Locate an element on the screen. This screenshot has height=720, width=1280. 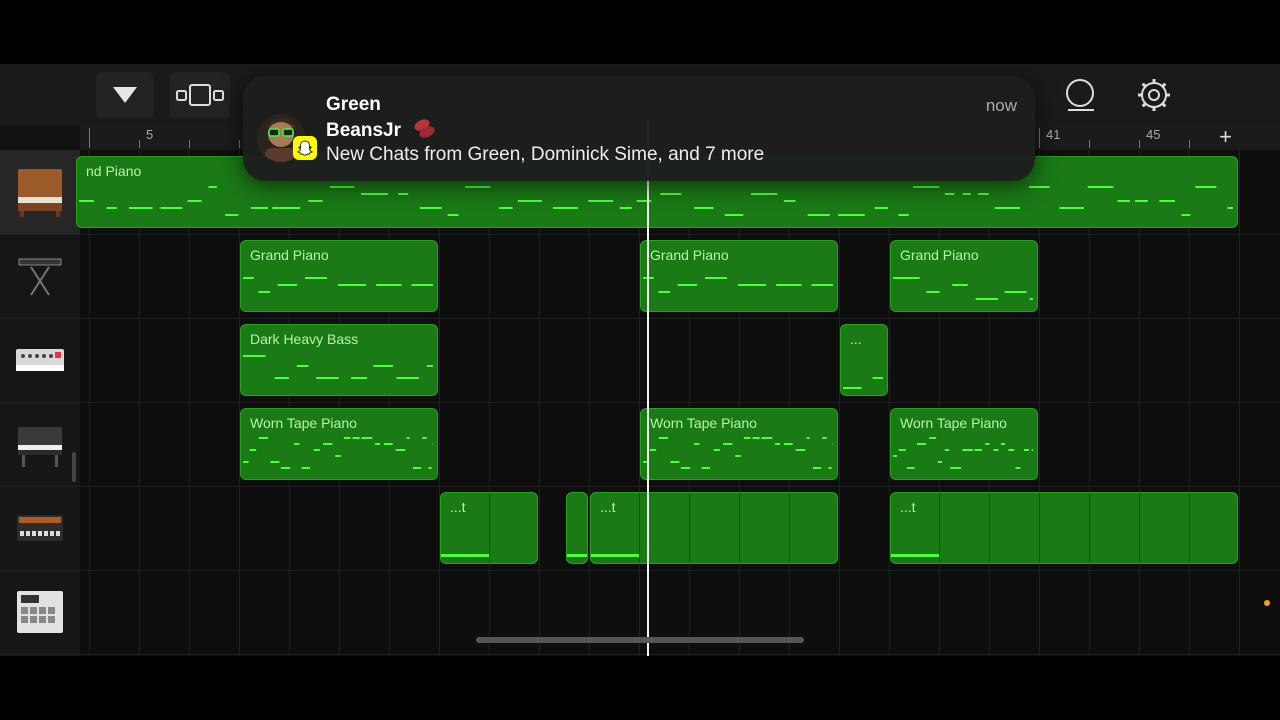
triangle-down-icon is located at coordinates (125, 95).